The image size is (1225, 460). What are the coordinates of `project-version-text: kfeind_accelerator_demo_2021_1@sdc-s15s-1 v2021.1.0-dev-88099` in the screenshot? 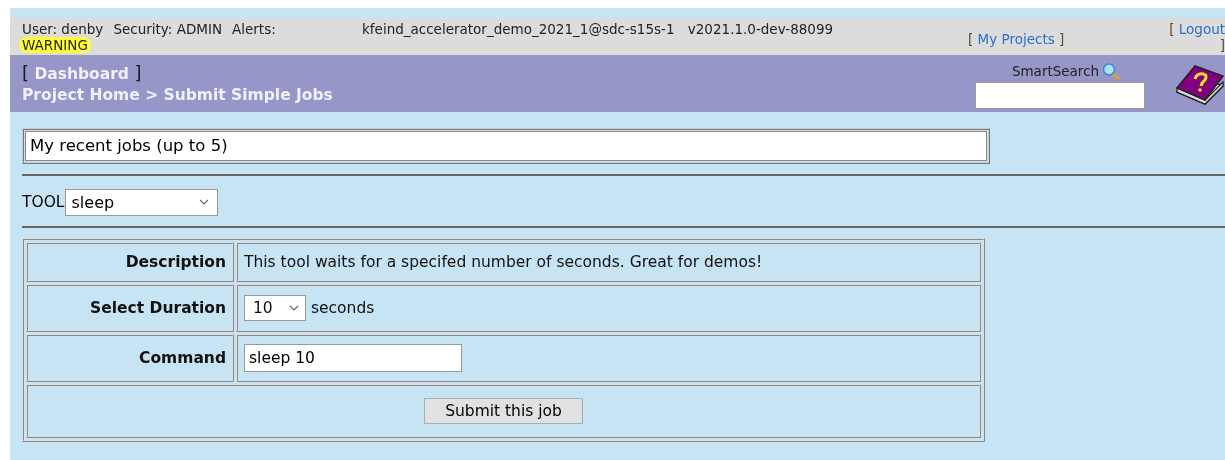 It's located at (598, 29).